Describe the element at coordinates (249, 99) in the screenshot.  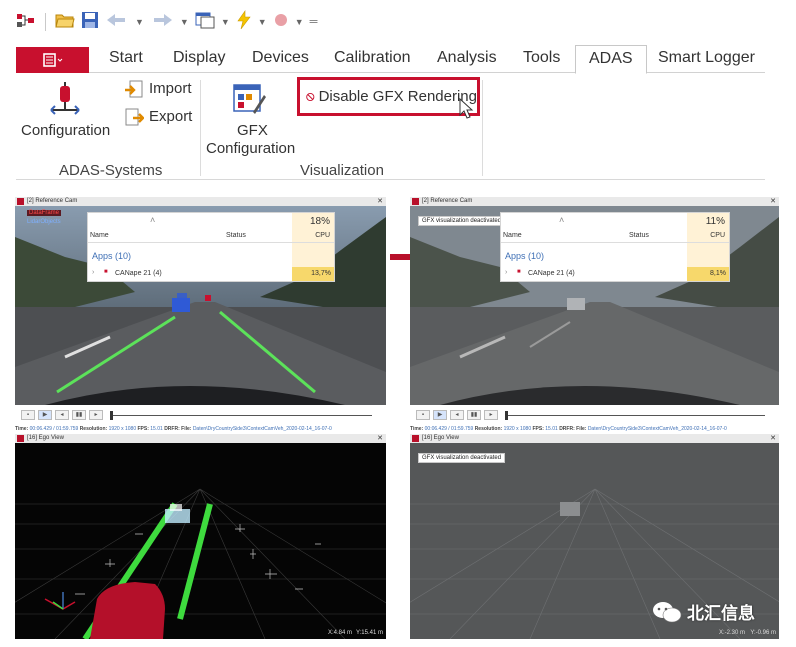
I see `gfx-config-icon` at that location.